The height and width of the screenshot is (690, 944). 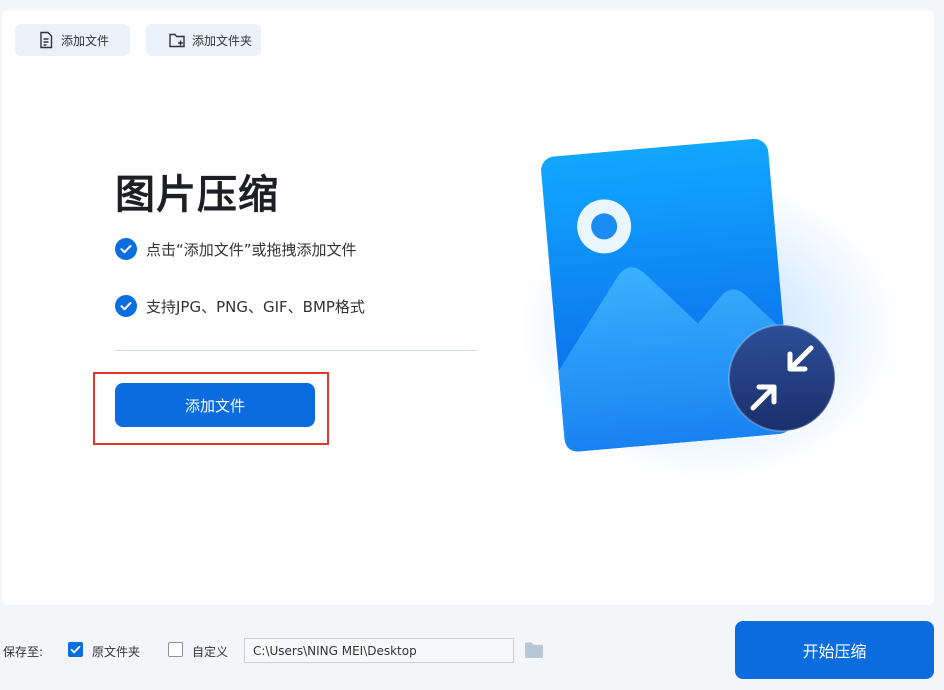 I want to click on toolbar-add-folder-button: 添加文件夹, so click(x=203, y=40).